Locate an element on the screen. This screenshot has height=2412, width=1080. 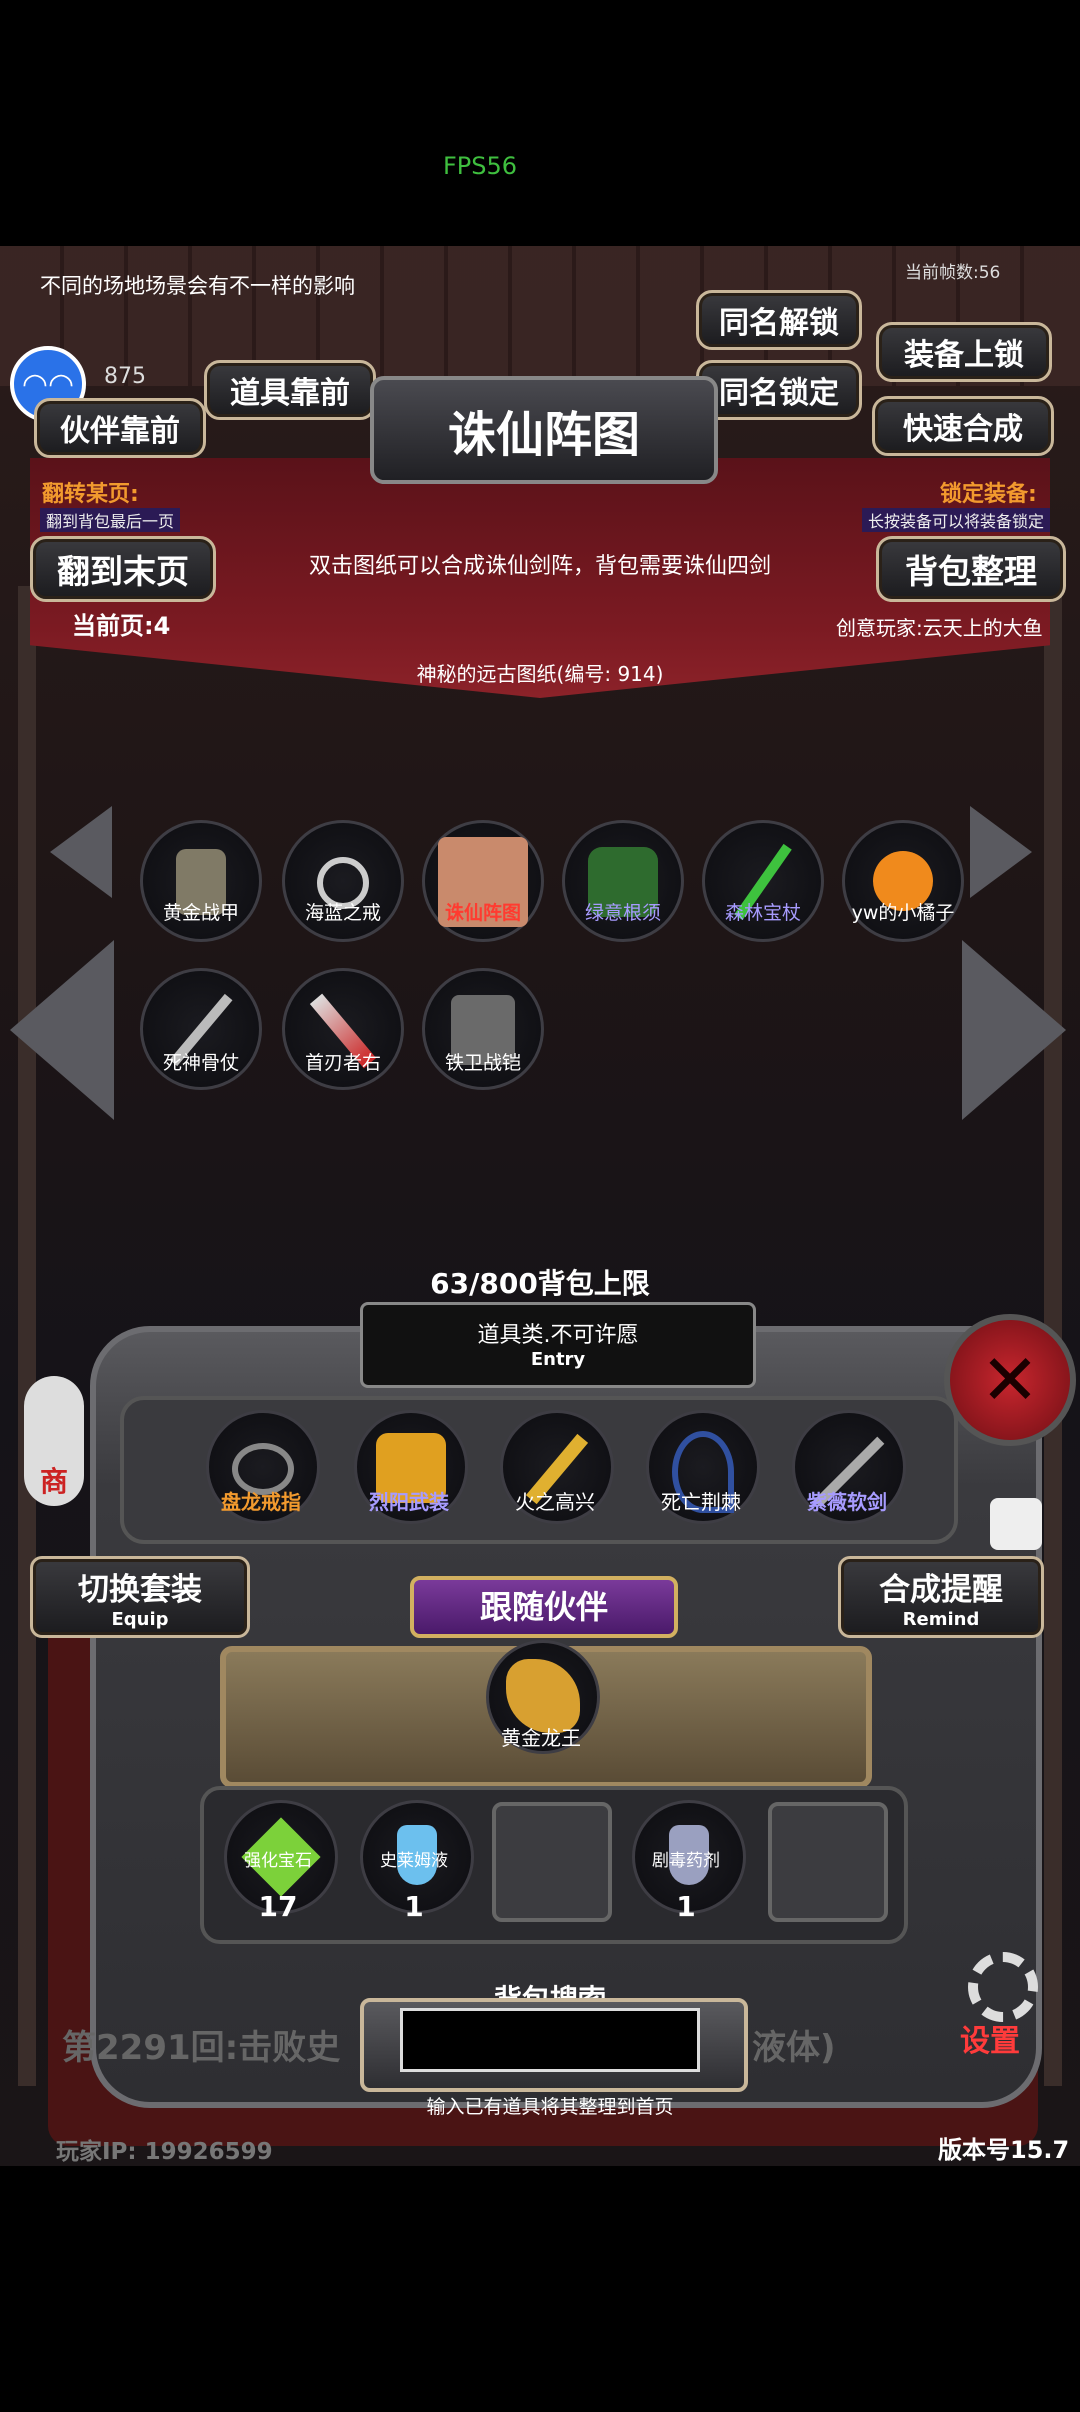
settings-gear-icon is located at coordinates (1003, 1987).